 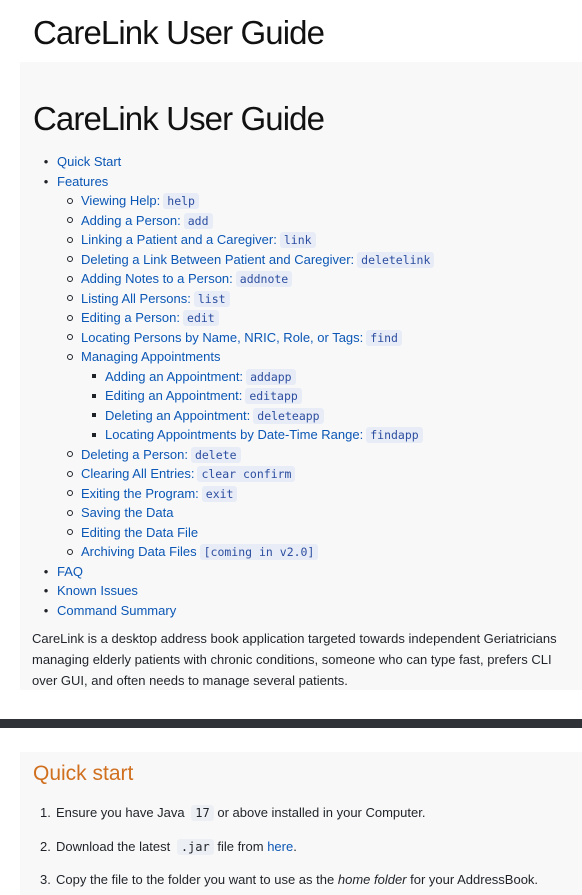 I want to click on toc-link: Archiving Data Files, so click(x=139, y=551).